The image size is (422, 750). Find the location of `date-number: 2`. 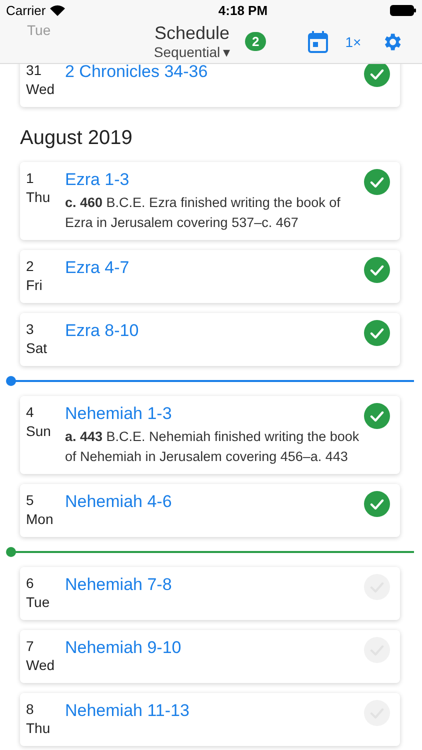

date-number: 2 is located at coordinates (30, 266).